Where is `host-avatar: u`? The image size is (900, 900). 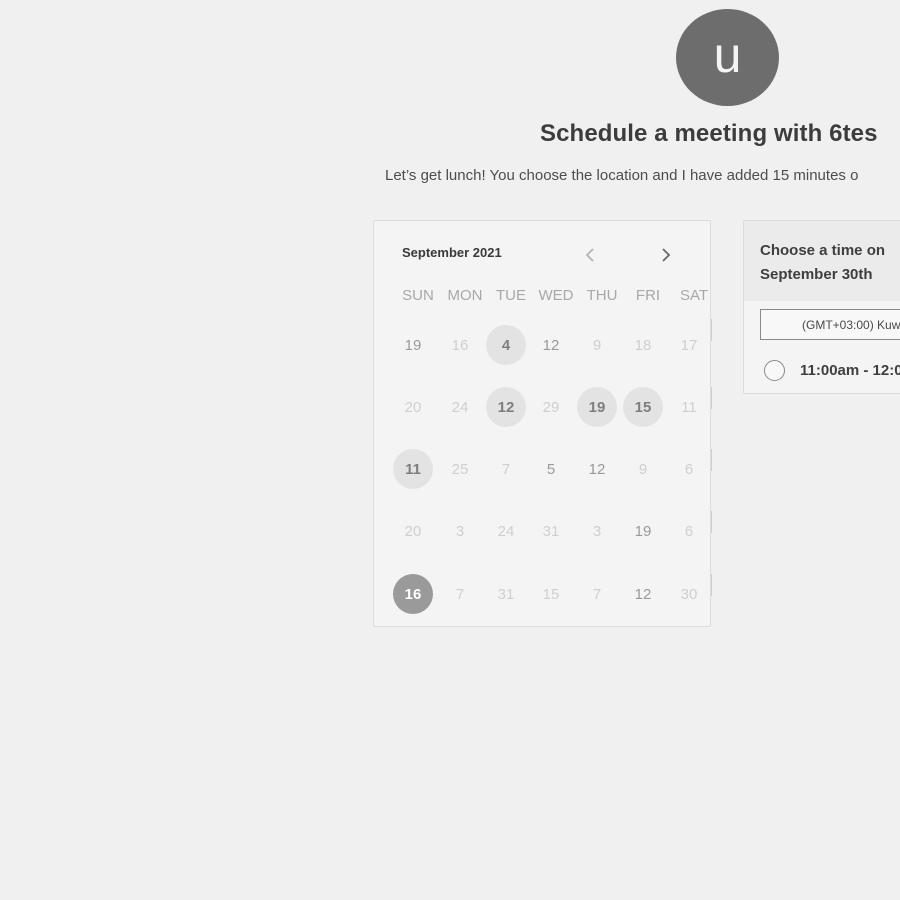 host-avatar: u is located at coordinates (727, 57).